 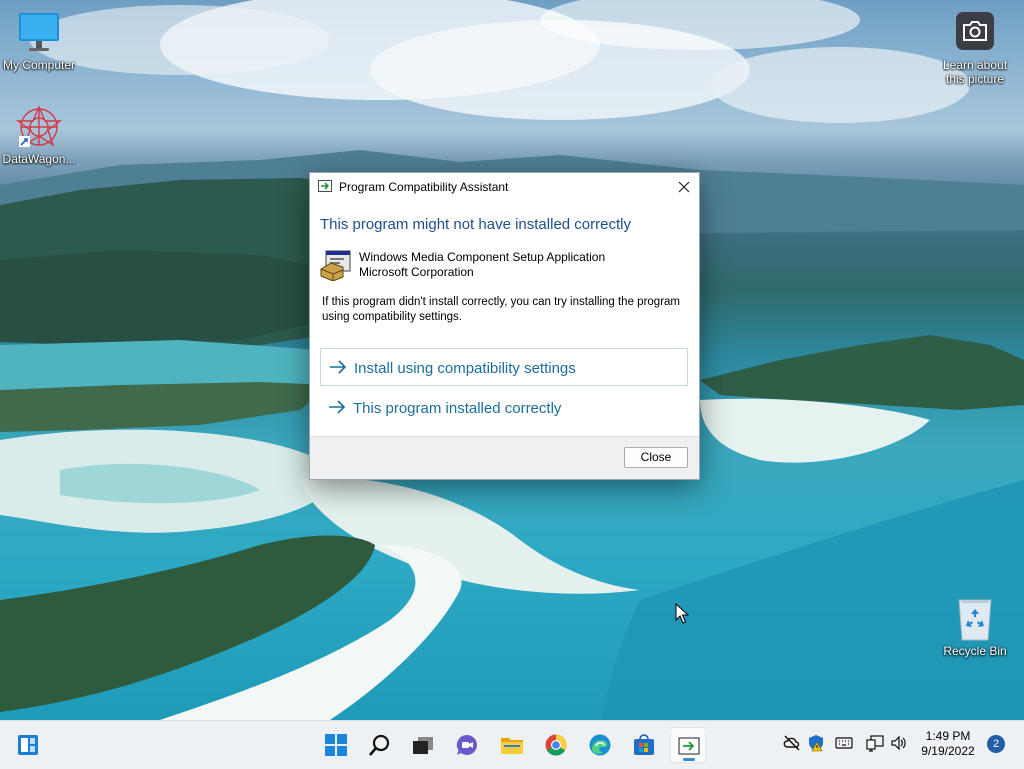 I want to click on monitor-icon, so click(x=39, y=33).